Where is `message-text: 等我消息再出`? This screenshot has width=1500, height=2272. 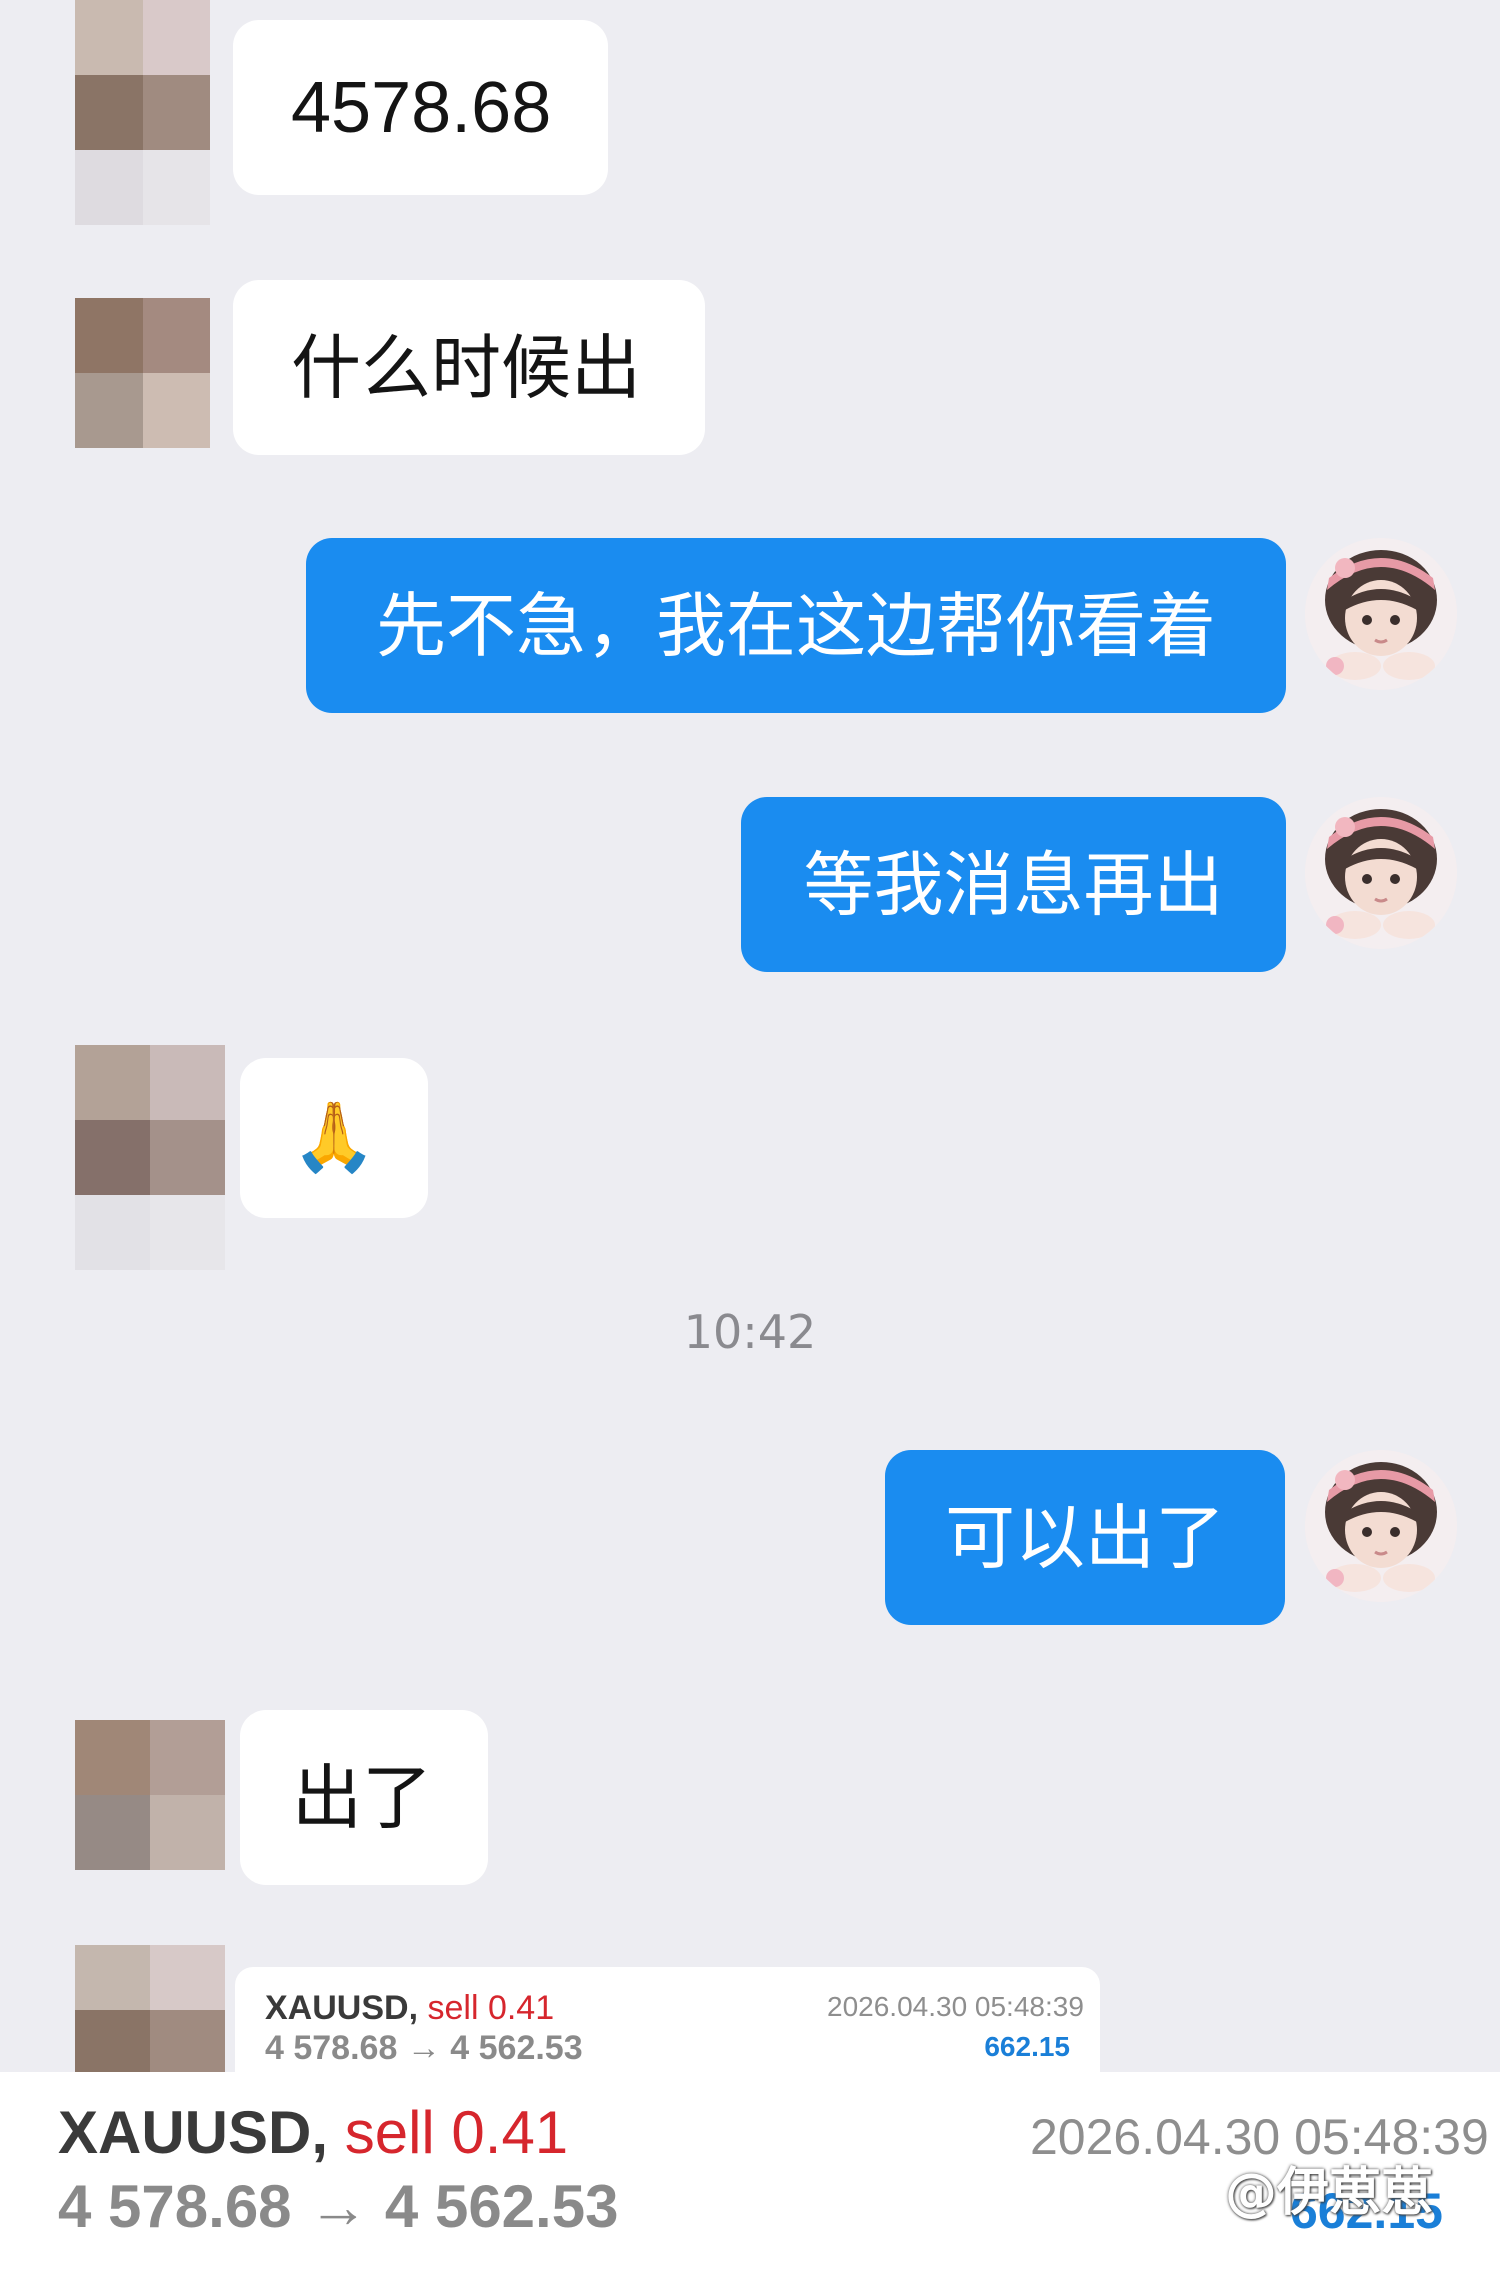
message-text: 等我消息再出 is located at coordinates (1013, 884).